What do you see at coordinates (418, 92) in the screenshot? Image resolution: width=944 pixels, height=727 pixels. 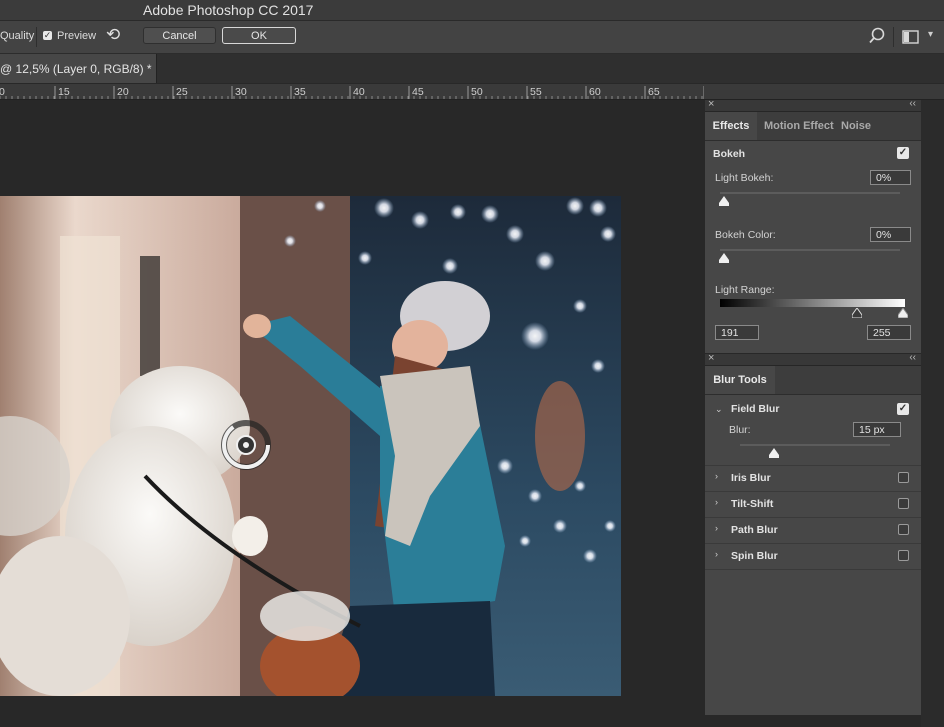 I see `ruler-tick-label: 45` at bounding box center [418, 92].